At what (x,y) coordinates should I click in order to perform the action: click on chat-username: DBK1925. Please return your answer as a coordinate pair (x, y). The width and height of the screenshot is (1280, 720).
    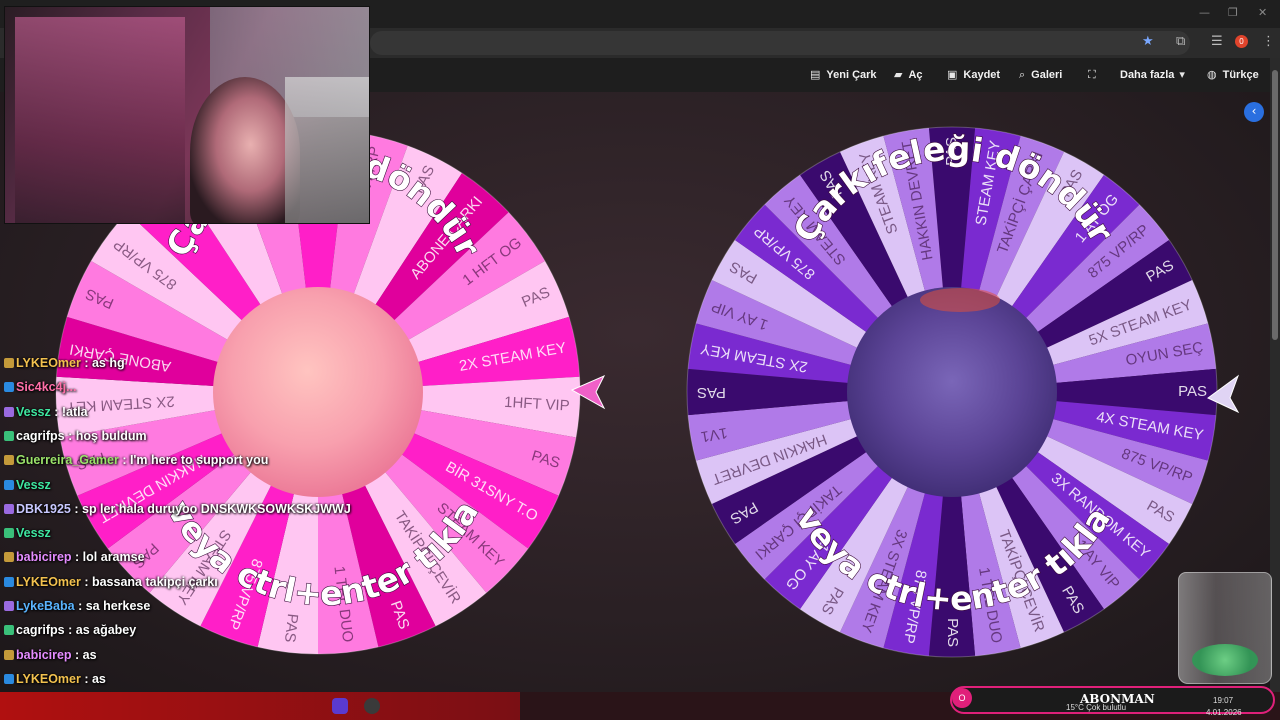
    Looking at the image, I should click on (43, 508).